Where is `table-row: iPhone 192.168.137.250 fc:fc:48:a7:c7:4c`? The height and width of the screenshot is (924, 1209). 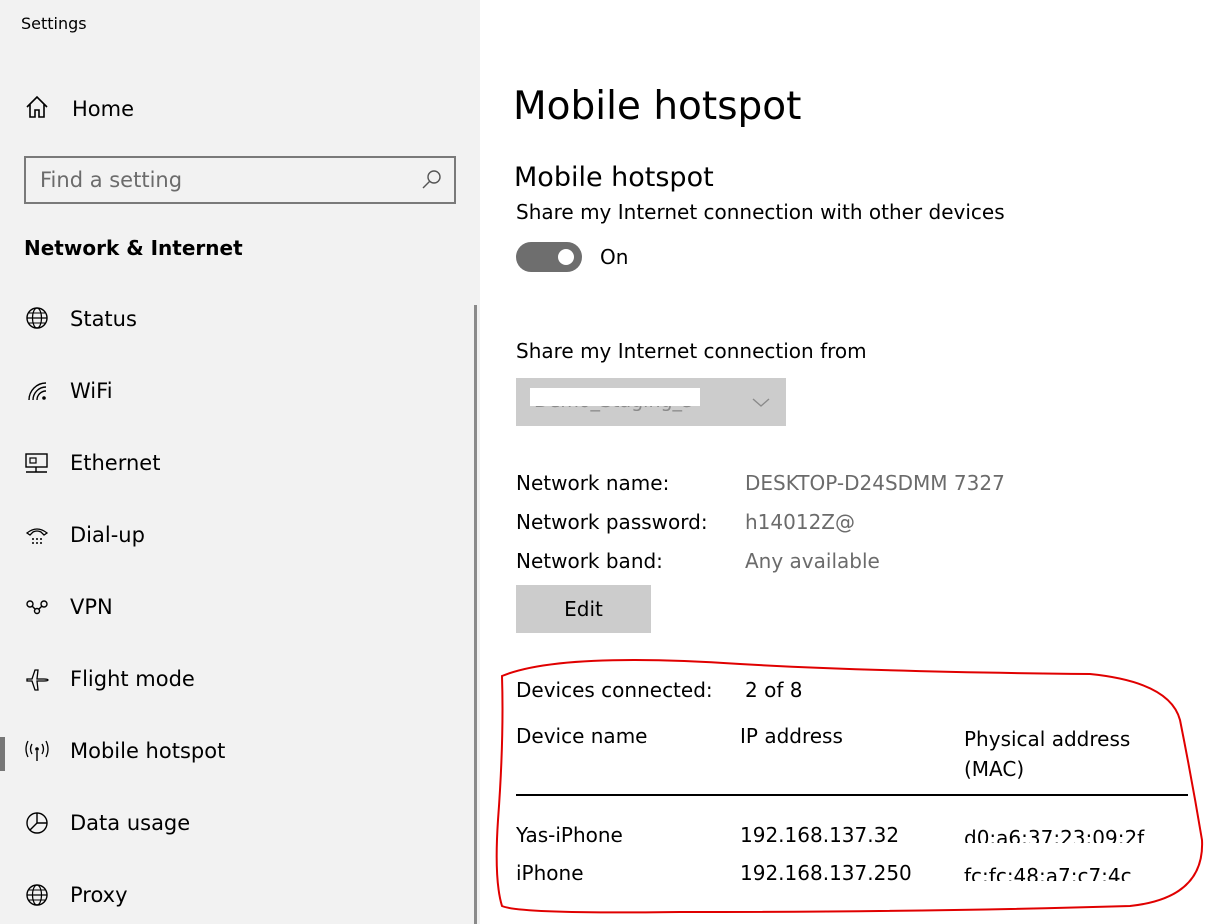 table-row: iPhone 192.168.137.250 fc:fc:48:a7:c7:4c is located at coordinates (852, 873).